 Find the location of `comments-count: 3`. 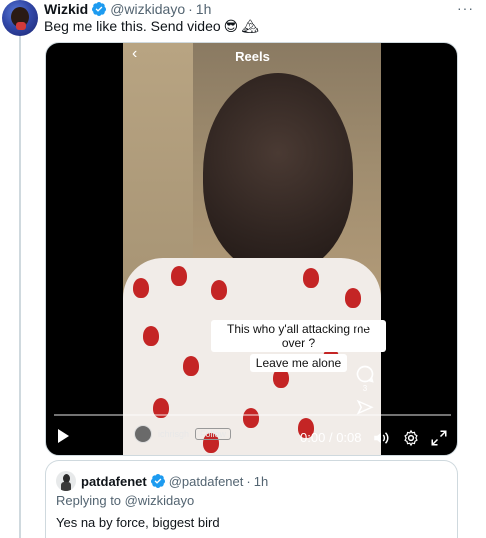

comments-count: 3 is located at coordinates (365, 388).